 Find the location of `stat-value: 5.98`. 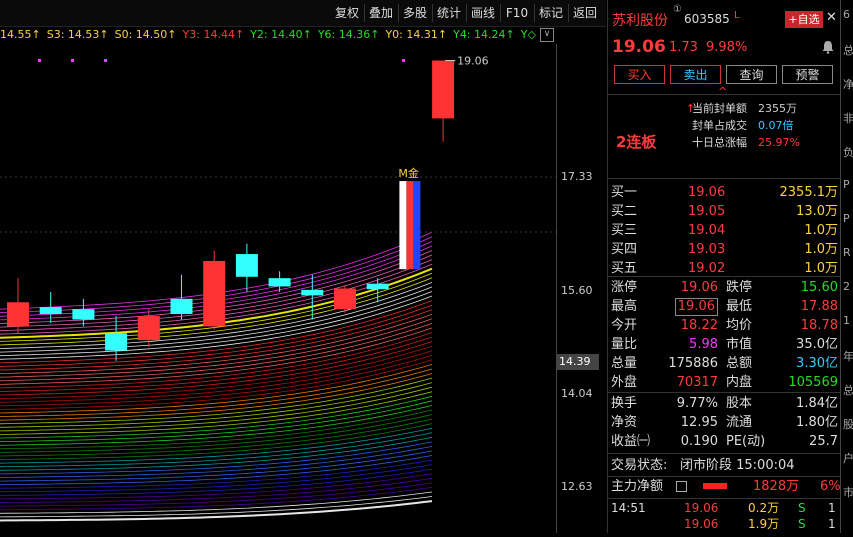

stat-value: 5.98 is located at coordinates (703, 344).